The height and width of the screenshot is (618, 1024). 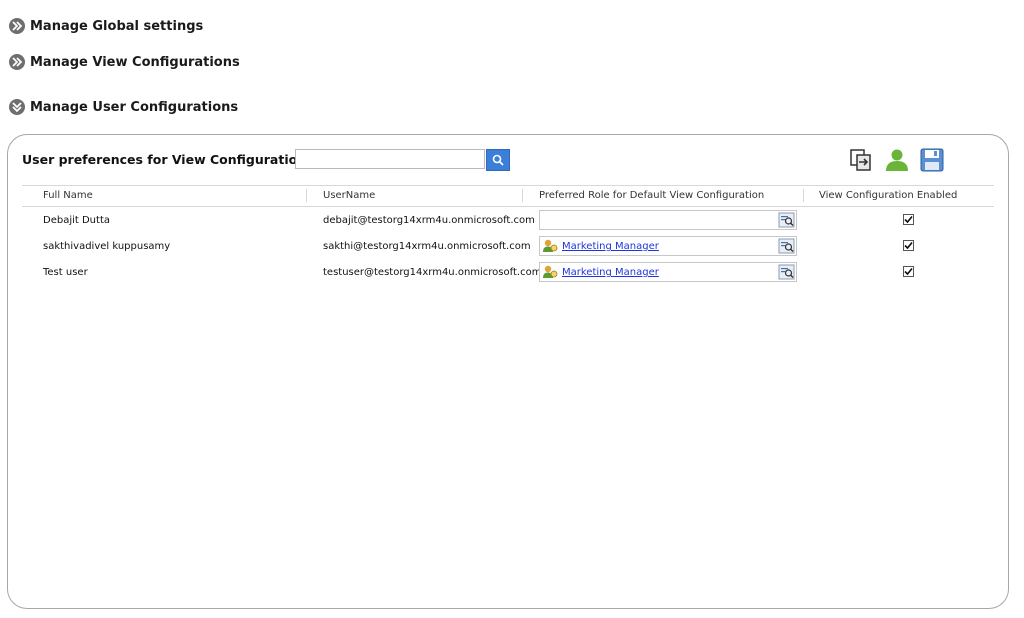 What do you see at coordinates (76, 220) in the screenshot?
I see `full-name-cell: Debajit Dutta` at bounding box center [76, 220].